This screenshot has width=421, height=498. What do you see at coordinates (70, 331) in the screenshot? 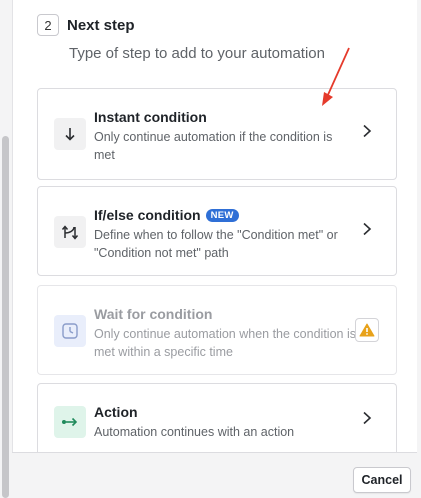
I see `clock-icon` at bounding box center [70, 331].